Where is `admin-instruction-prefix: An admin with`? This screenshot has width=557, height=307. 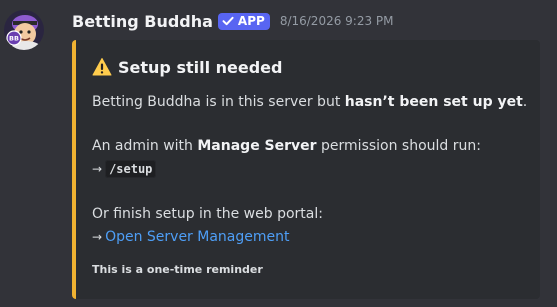 admin-instruction-prefix: An admin with is located at coordinates (145, 146).